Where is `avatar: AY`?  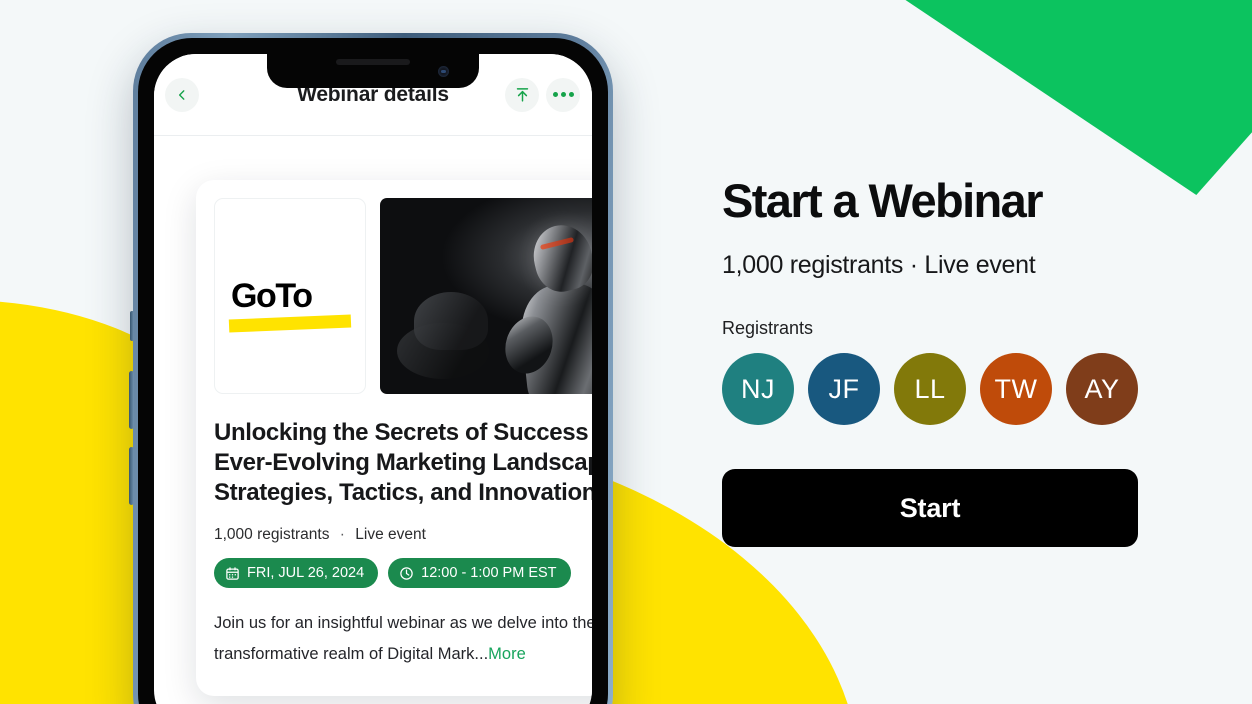
avatar: AY is located at coordinates (1102, 389).